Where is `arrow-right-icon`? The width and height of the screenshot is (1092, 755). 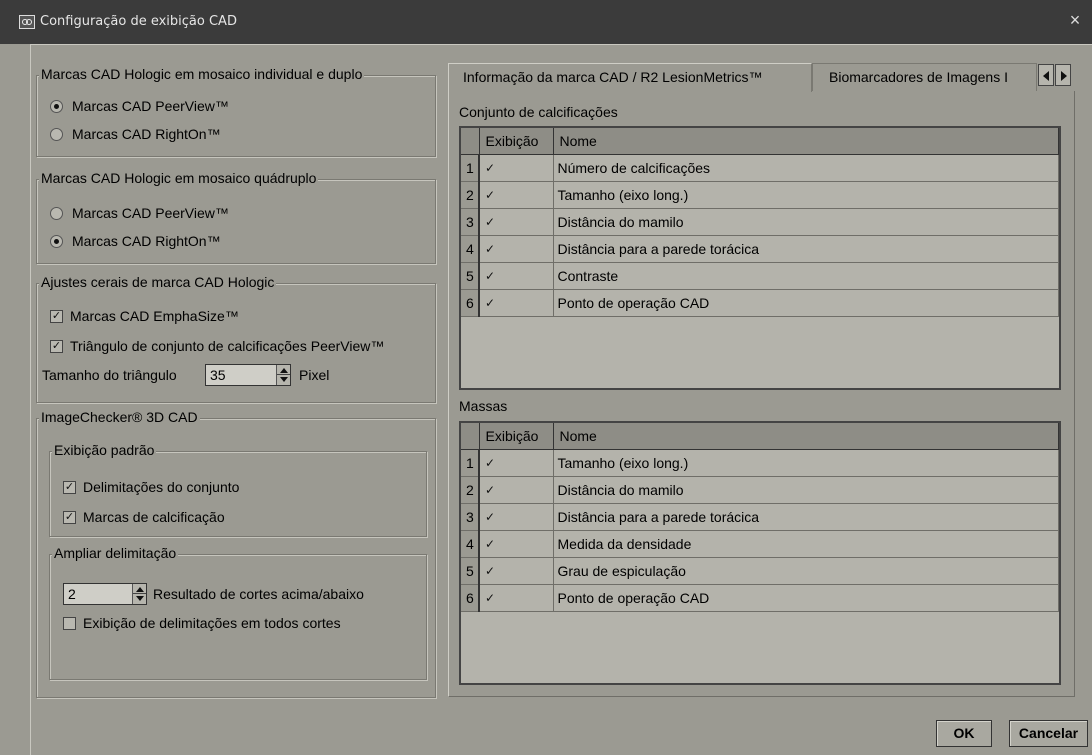 arrow-right-icon is located at coordinates (1064, 76).